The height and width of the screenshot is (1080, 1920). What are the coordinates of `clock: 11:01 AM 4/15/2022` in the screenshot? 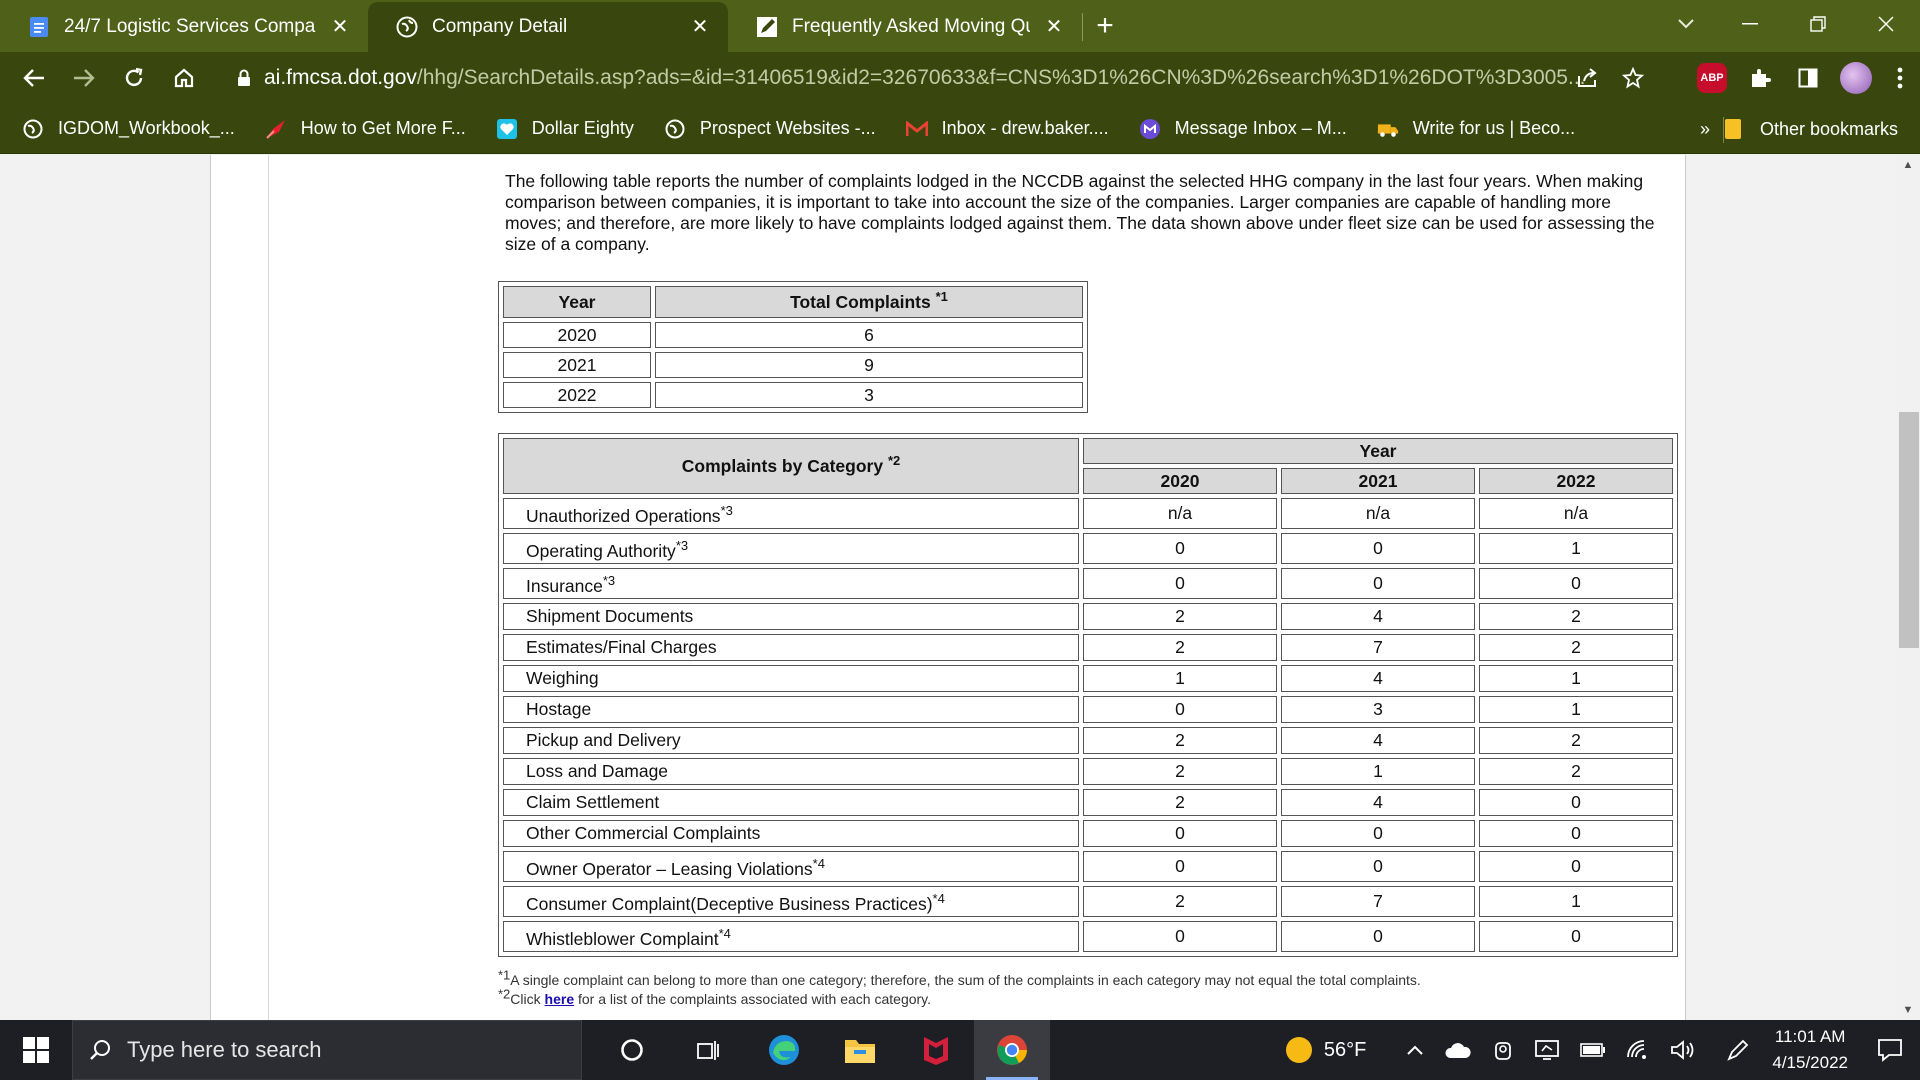 It's located at (1810, 1050).